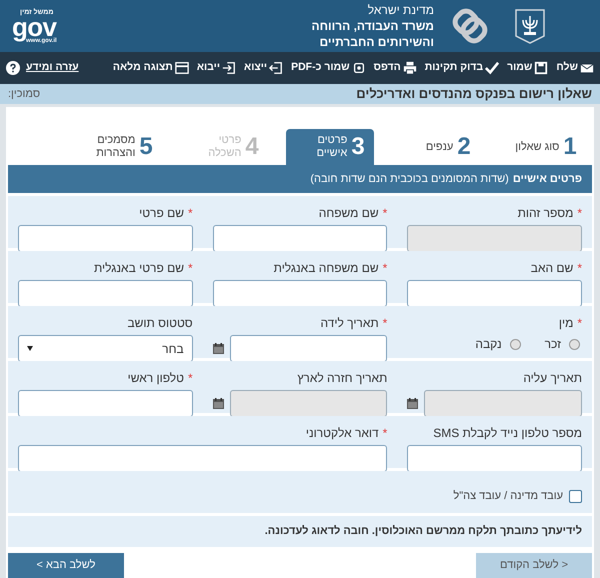 Image resolution: width=600 pixels, height=578 pixels. I want to click on date-field, so click(309, 348).